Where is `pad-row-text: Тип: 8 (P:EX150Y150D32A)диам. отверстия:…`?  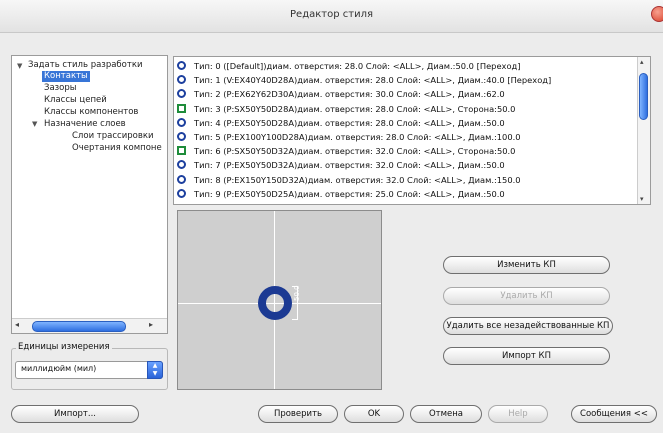 pad-row-text: Тип: 8 (P:EX150Y150D32A)диам. отверстия:… is located at coordinates (357, 179).